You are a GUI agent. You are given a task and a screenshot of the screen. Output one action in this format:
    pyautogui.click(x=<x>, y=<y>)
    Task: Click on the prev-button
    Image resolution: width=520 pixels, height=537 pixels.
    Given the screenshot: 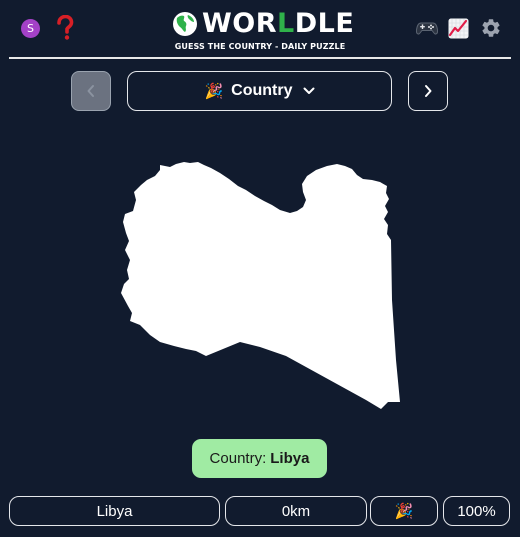 What is the action you would take?
    pyautogui.click(x=91, y=91)
    